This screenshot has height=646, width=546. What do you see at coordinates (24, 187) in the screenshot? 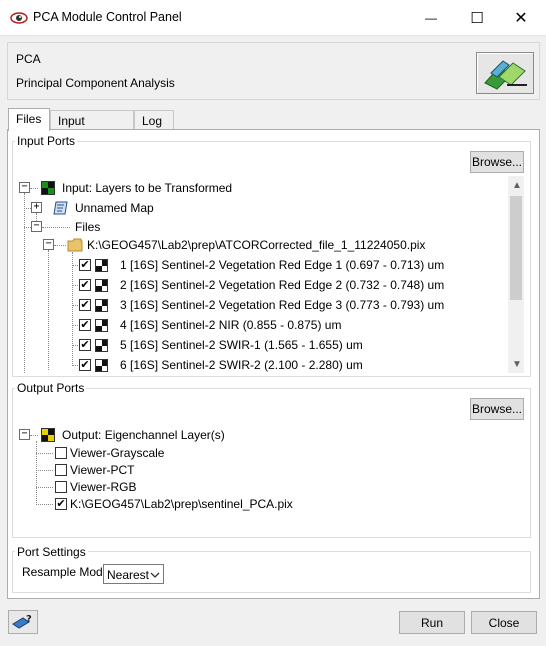
I see `collapse-input-root: −` at bounding box center [24, 187].